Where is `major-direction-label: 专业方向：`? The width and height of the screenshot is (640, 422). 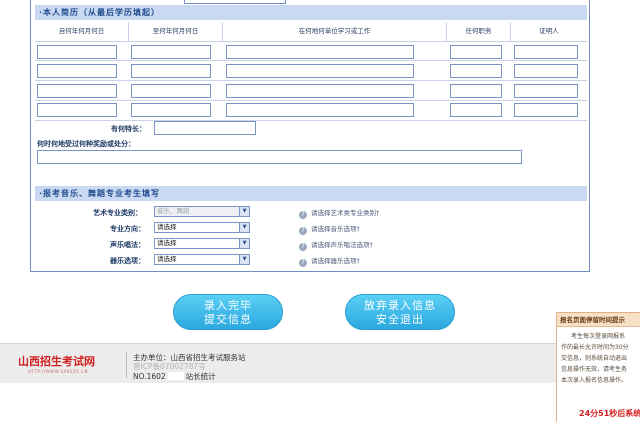
major-direction-label: 专业方向： is located at coordinates (127, 229).